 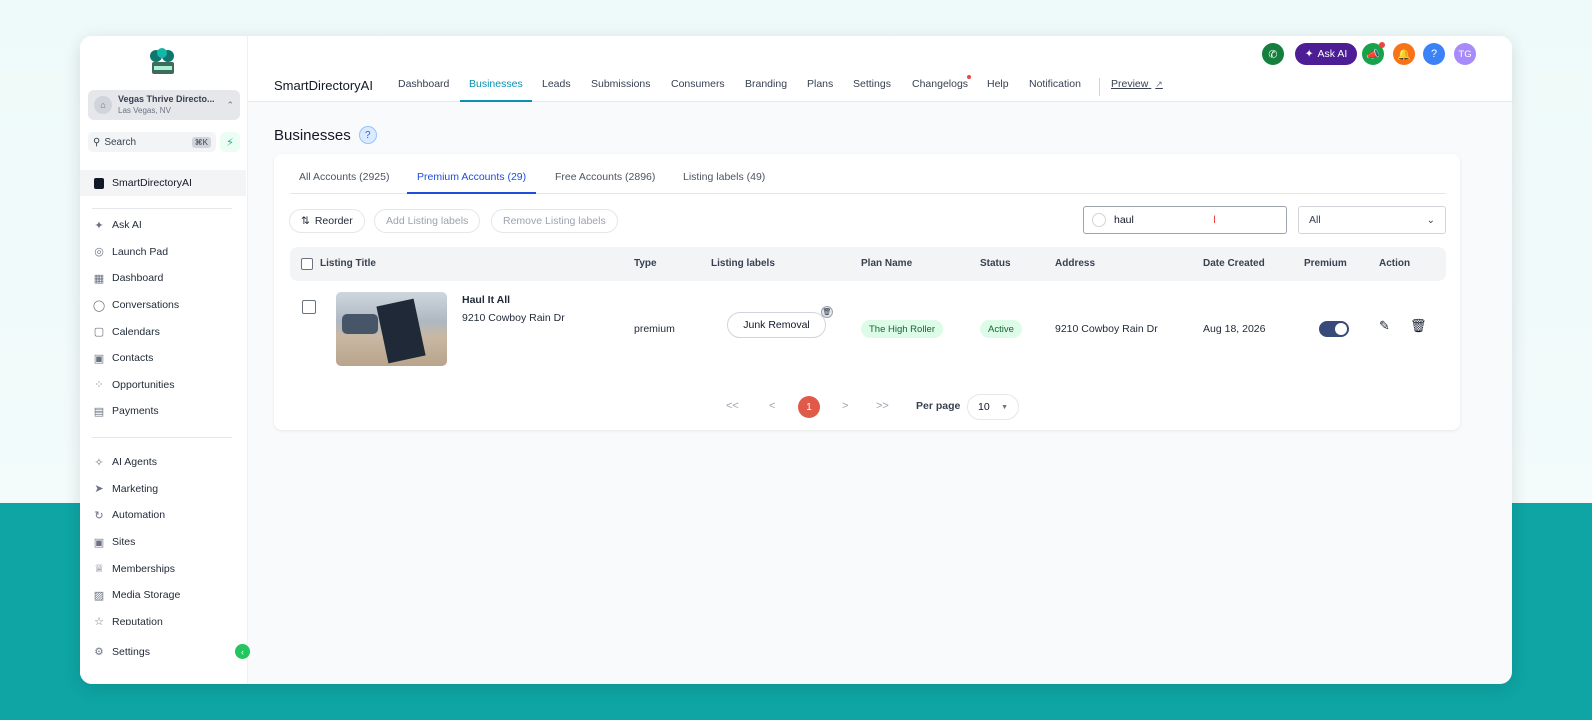 What do you see at coordinates (845, 406) in the screenshot?
I see `next-page-button: >` at bounding box center [845, 406].